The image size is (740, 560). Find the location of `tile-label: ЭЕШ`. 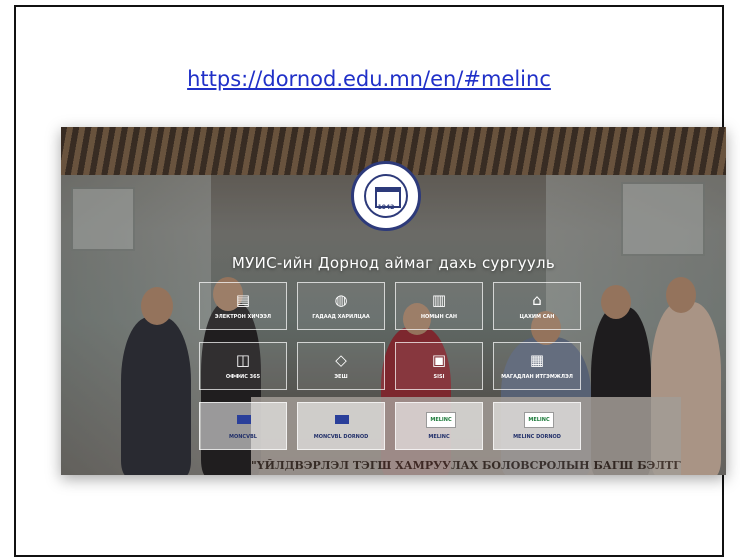

tile-label: ЭЕШ is located at coordinates (341, 377).